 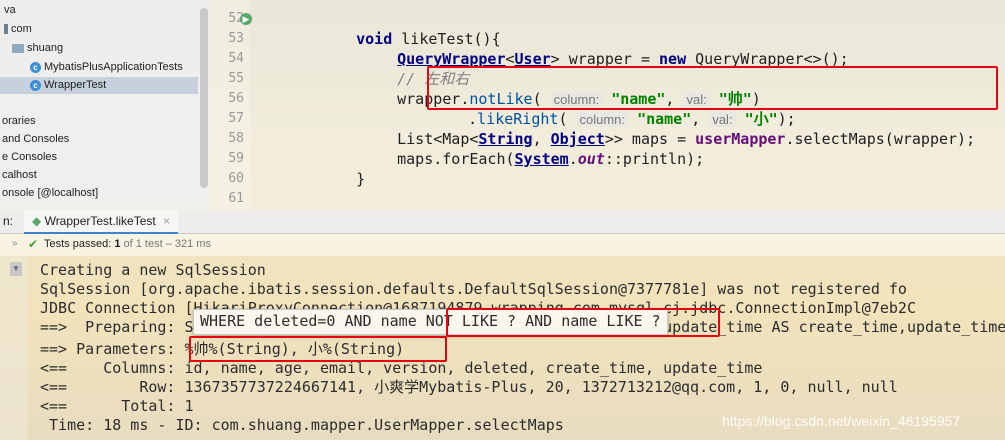 I want to click on tree-item-label: com, so click(x=21, y=29).